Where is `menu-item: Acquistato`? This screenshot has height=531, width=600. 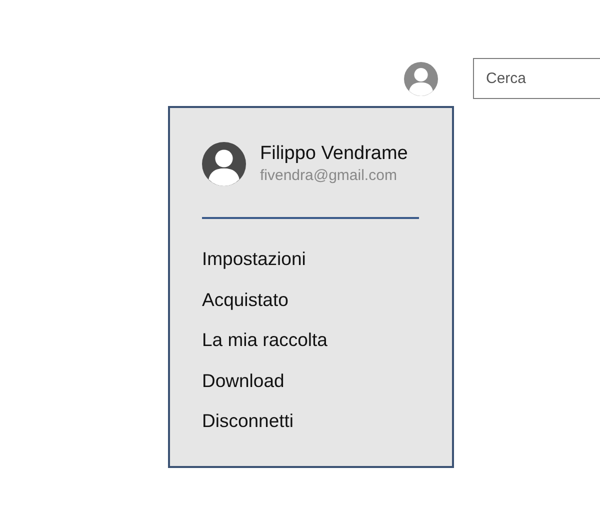 menu-item: Acquistato is located at coordinates (245, 300).